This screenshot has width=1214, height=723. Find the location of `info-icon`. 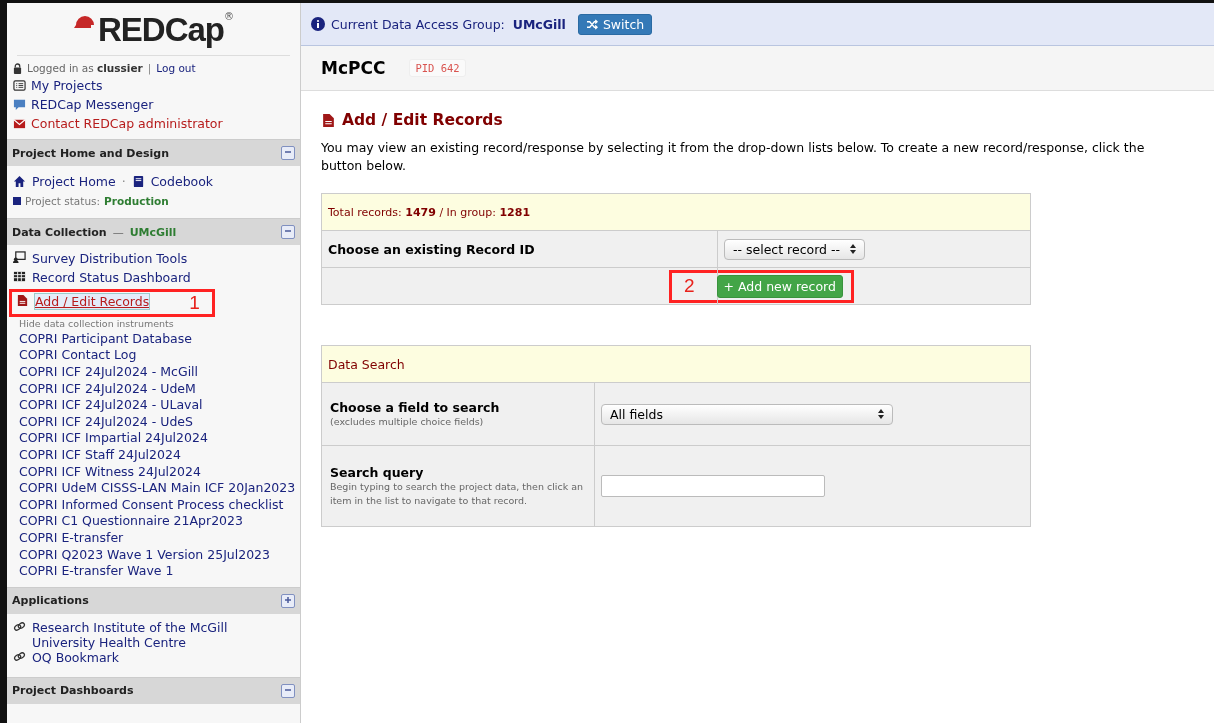

info-icon is located at coordinates (318, 24).